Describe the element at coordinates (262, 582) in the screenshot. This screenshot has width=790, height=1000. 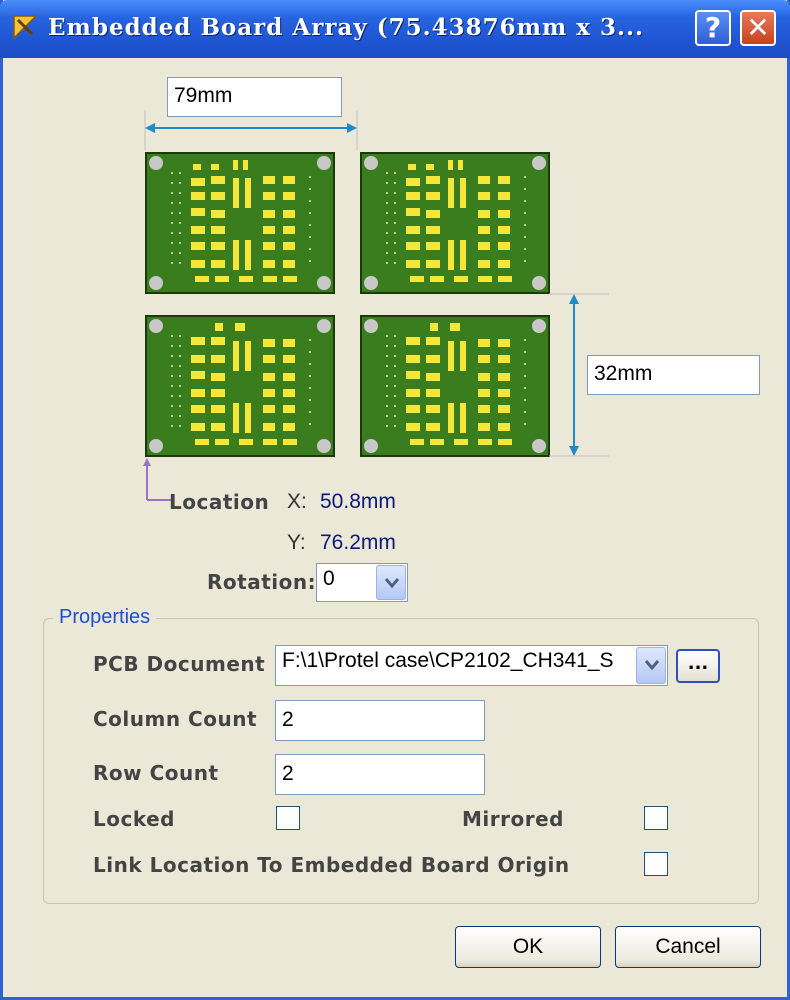
I see `rotation-label: Rotation:` at that location.